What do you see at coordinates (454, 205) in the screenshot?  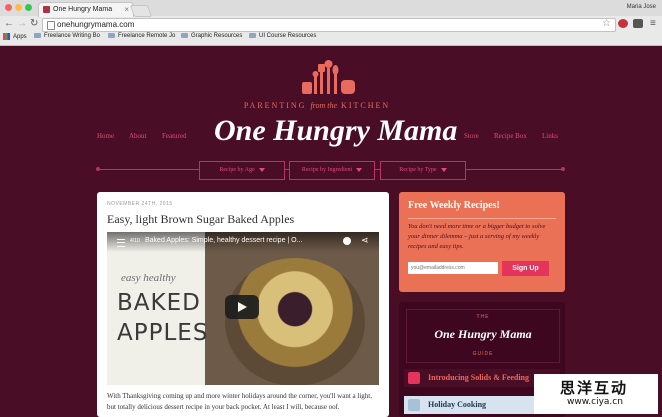 I see `newsletter-title: Free Weekly Recipes!` at bounding box center [454, 205].